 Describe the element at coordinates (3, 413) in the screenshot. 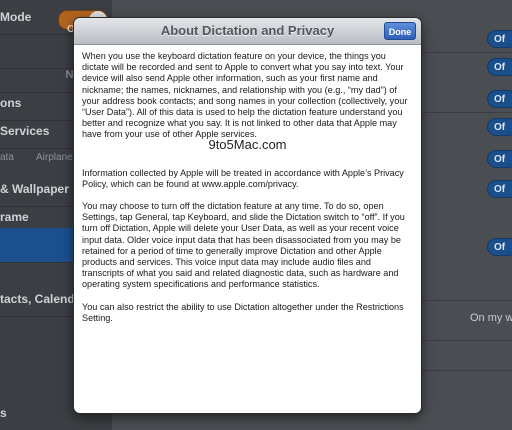

I see `sidebar-item-label: s` at that location.